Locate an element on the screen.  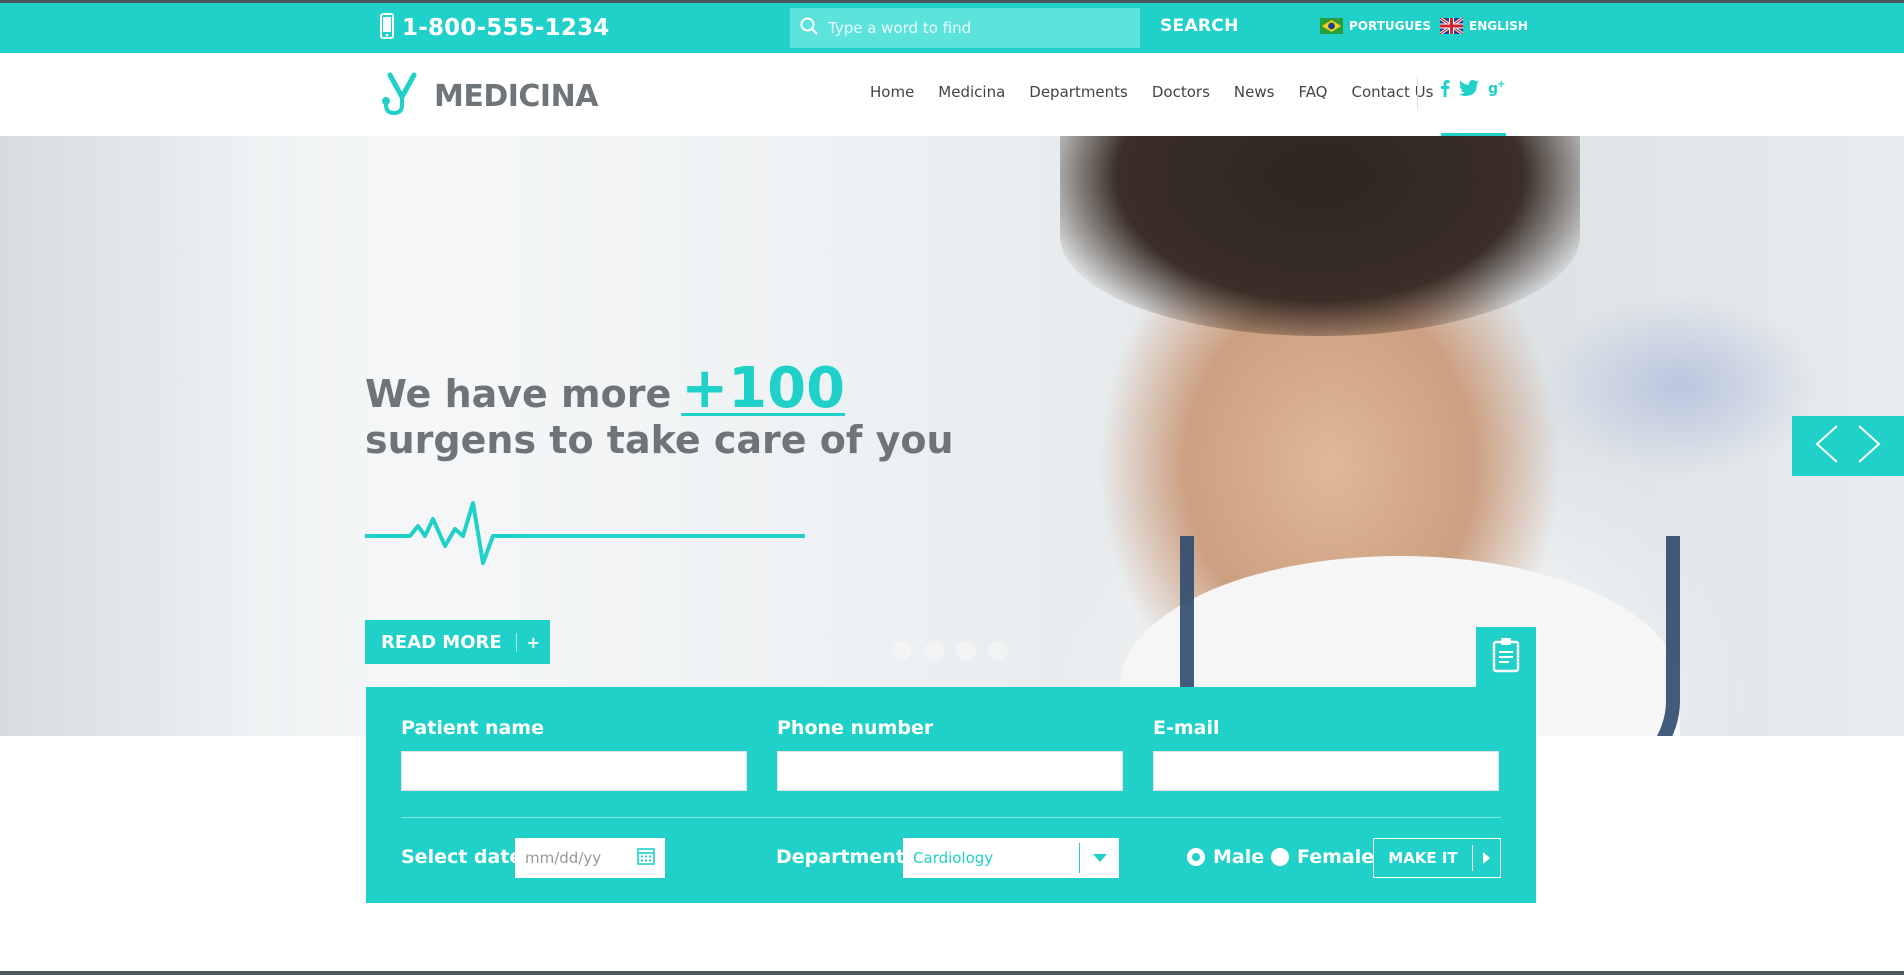
appointment-tab is located at coordinates (1506, 657).